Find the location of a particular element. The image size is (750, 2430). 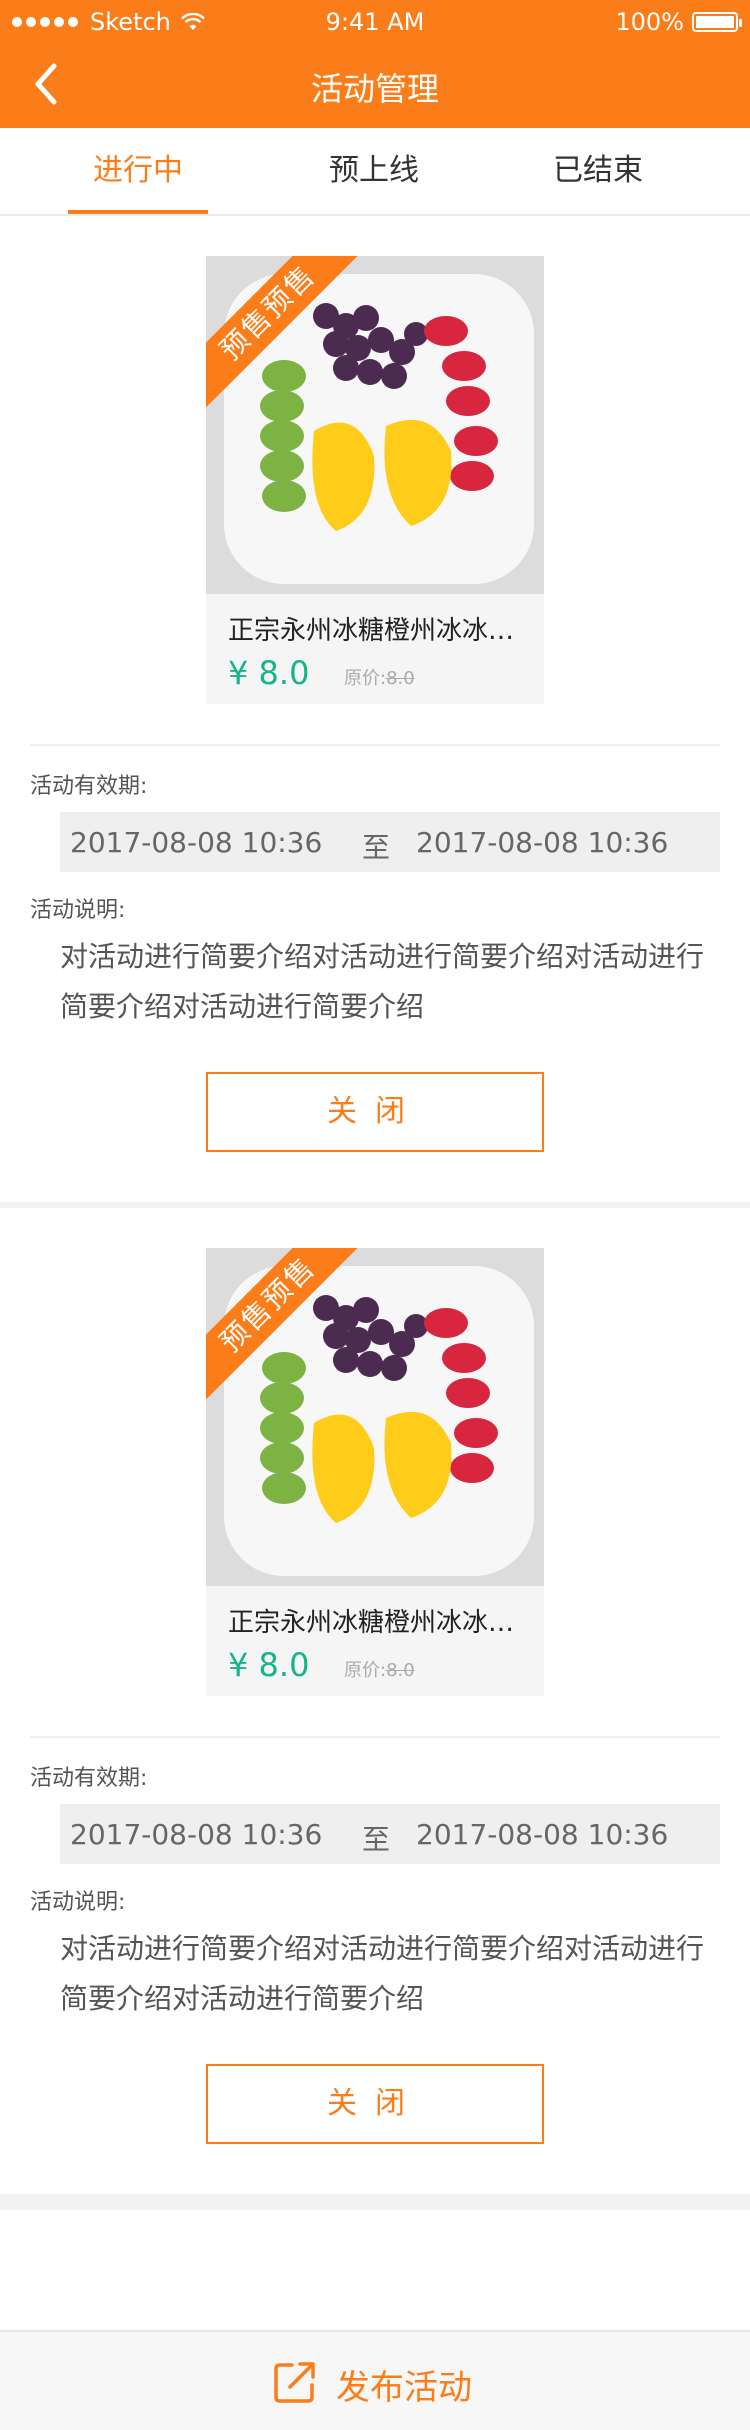

tab-ended: 已结束 is located at coordinates (598, 171).